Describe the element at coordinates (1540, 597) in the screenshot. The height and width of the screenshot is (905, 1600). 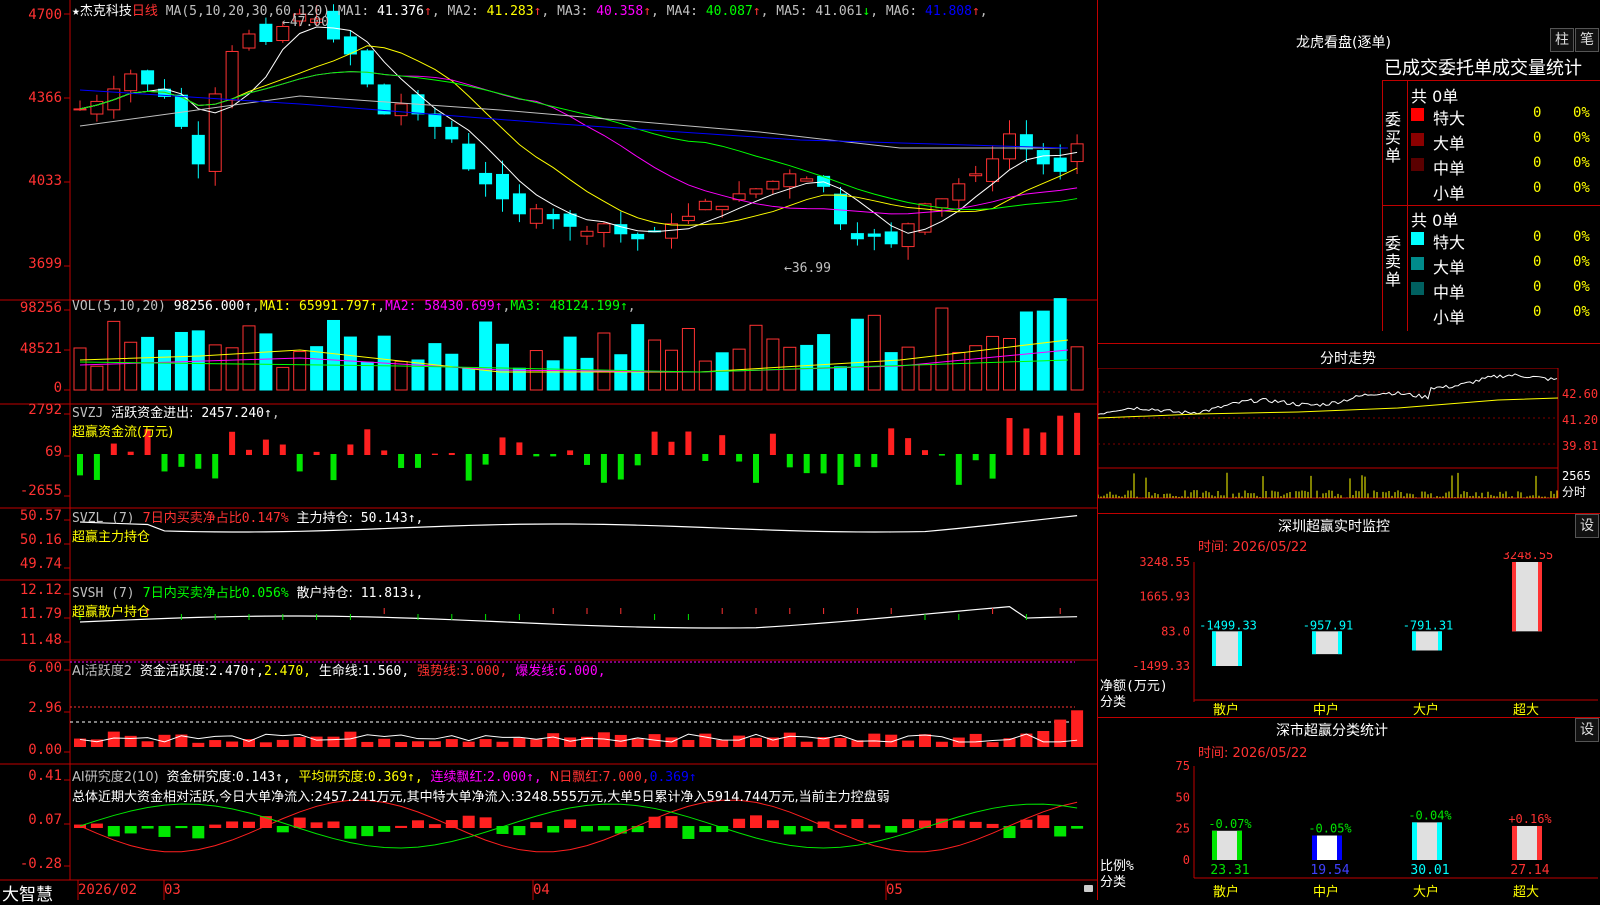
I see `net-bar-edge` at that location.